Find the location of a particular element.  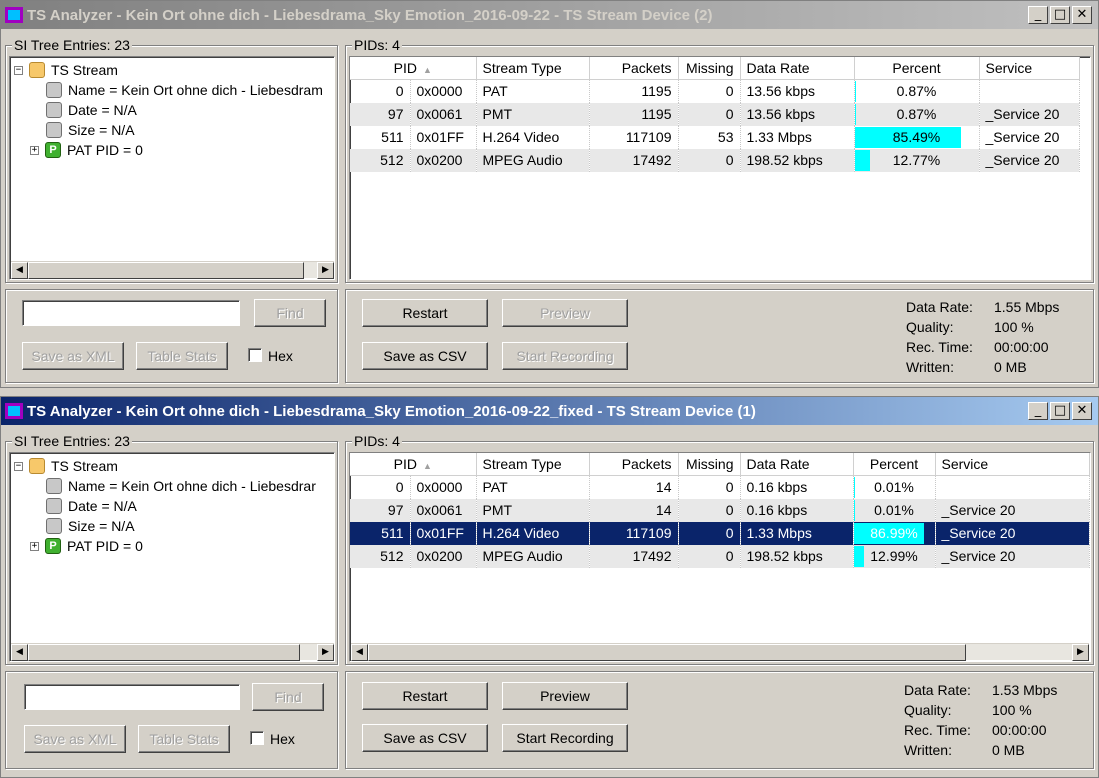

cell-rate: 1.33 Mbps is located at coordinates (797, 533).